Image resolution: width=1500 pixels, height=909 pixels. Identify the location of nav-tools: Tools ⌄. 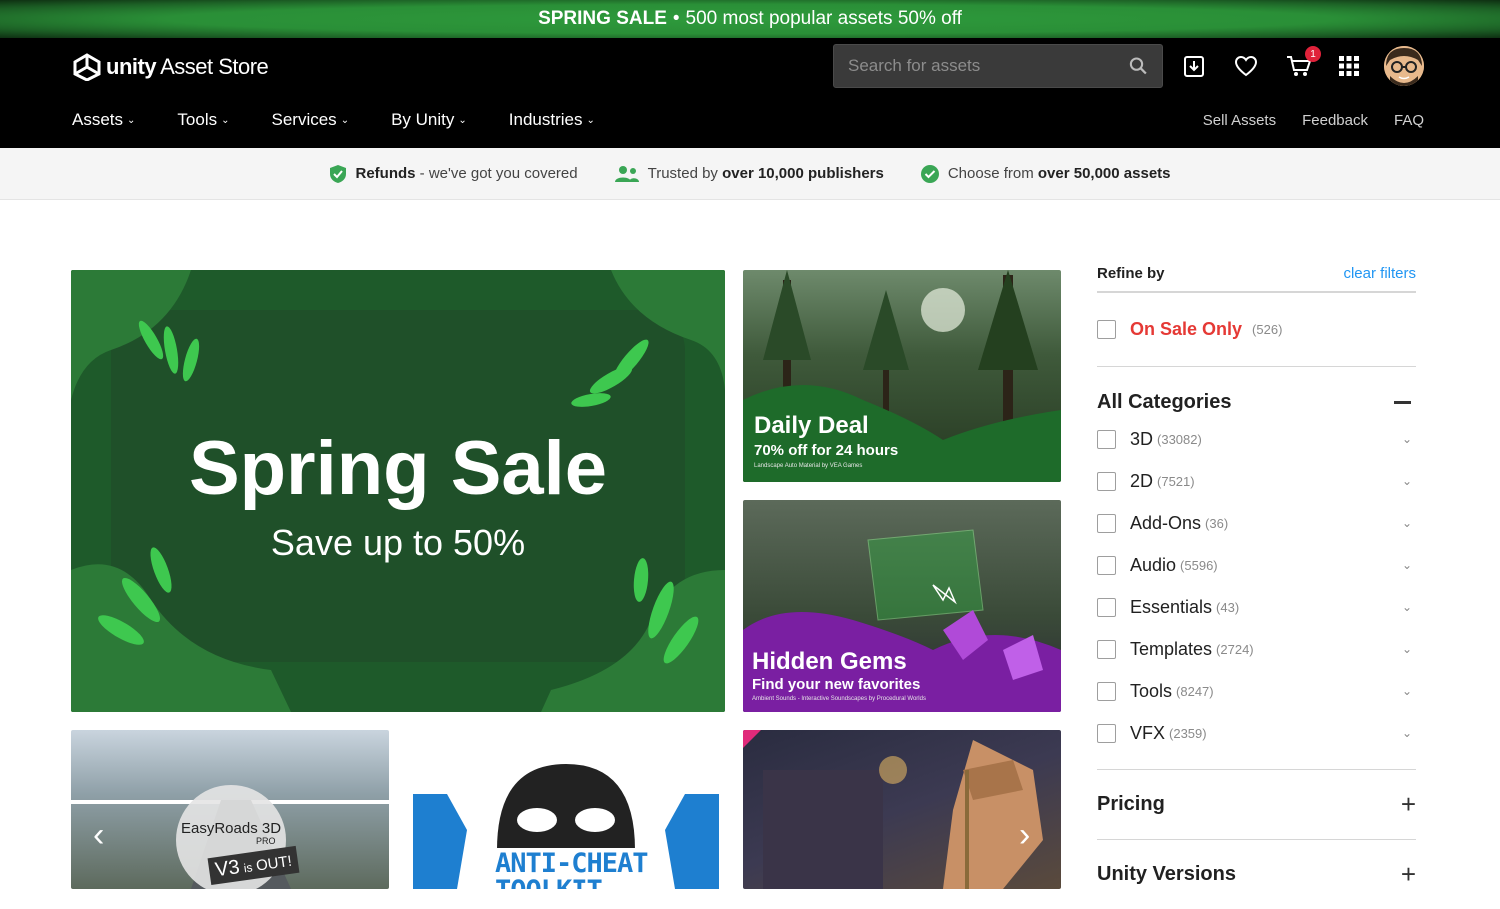
(203, 120).